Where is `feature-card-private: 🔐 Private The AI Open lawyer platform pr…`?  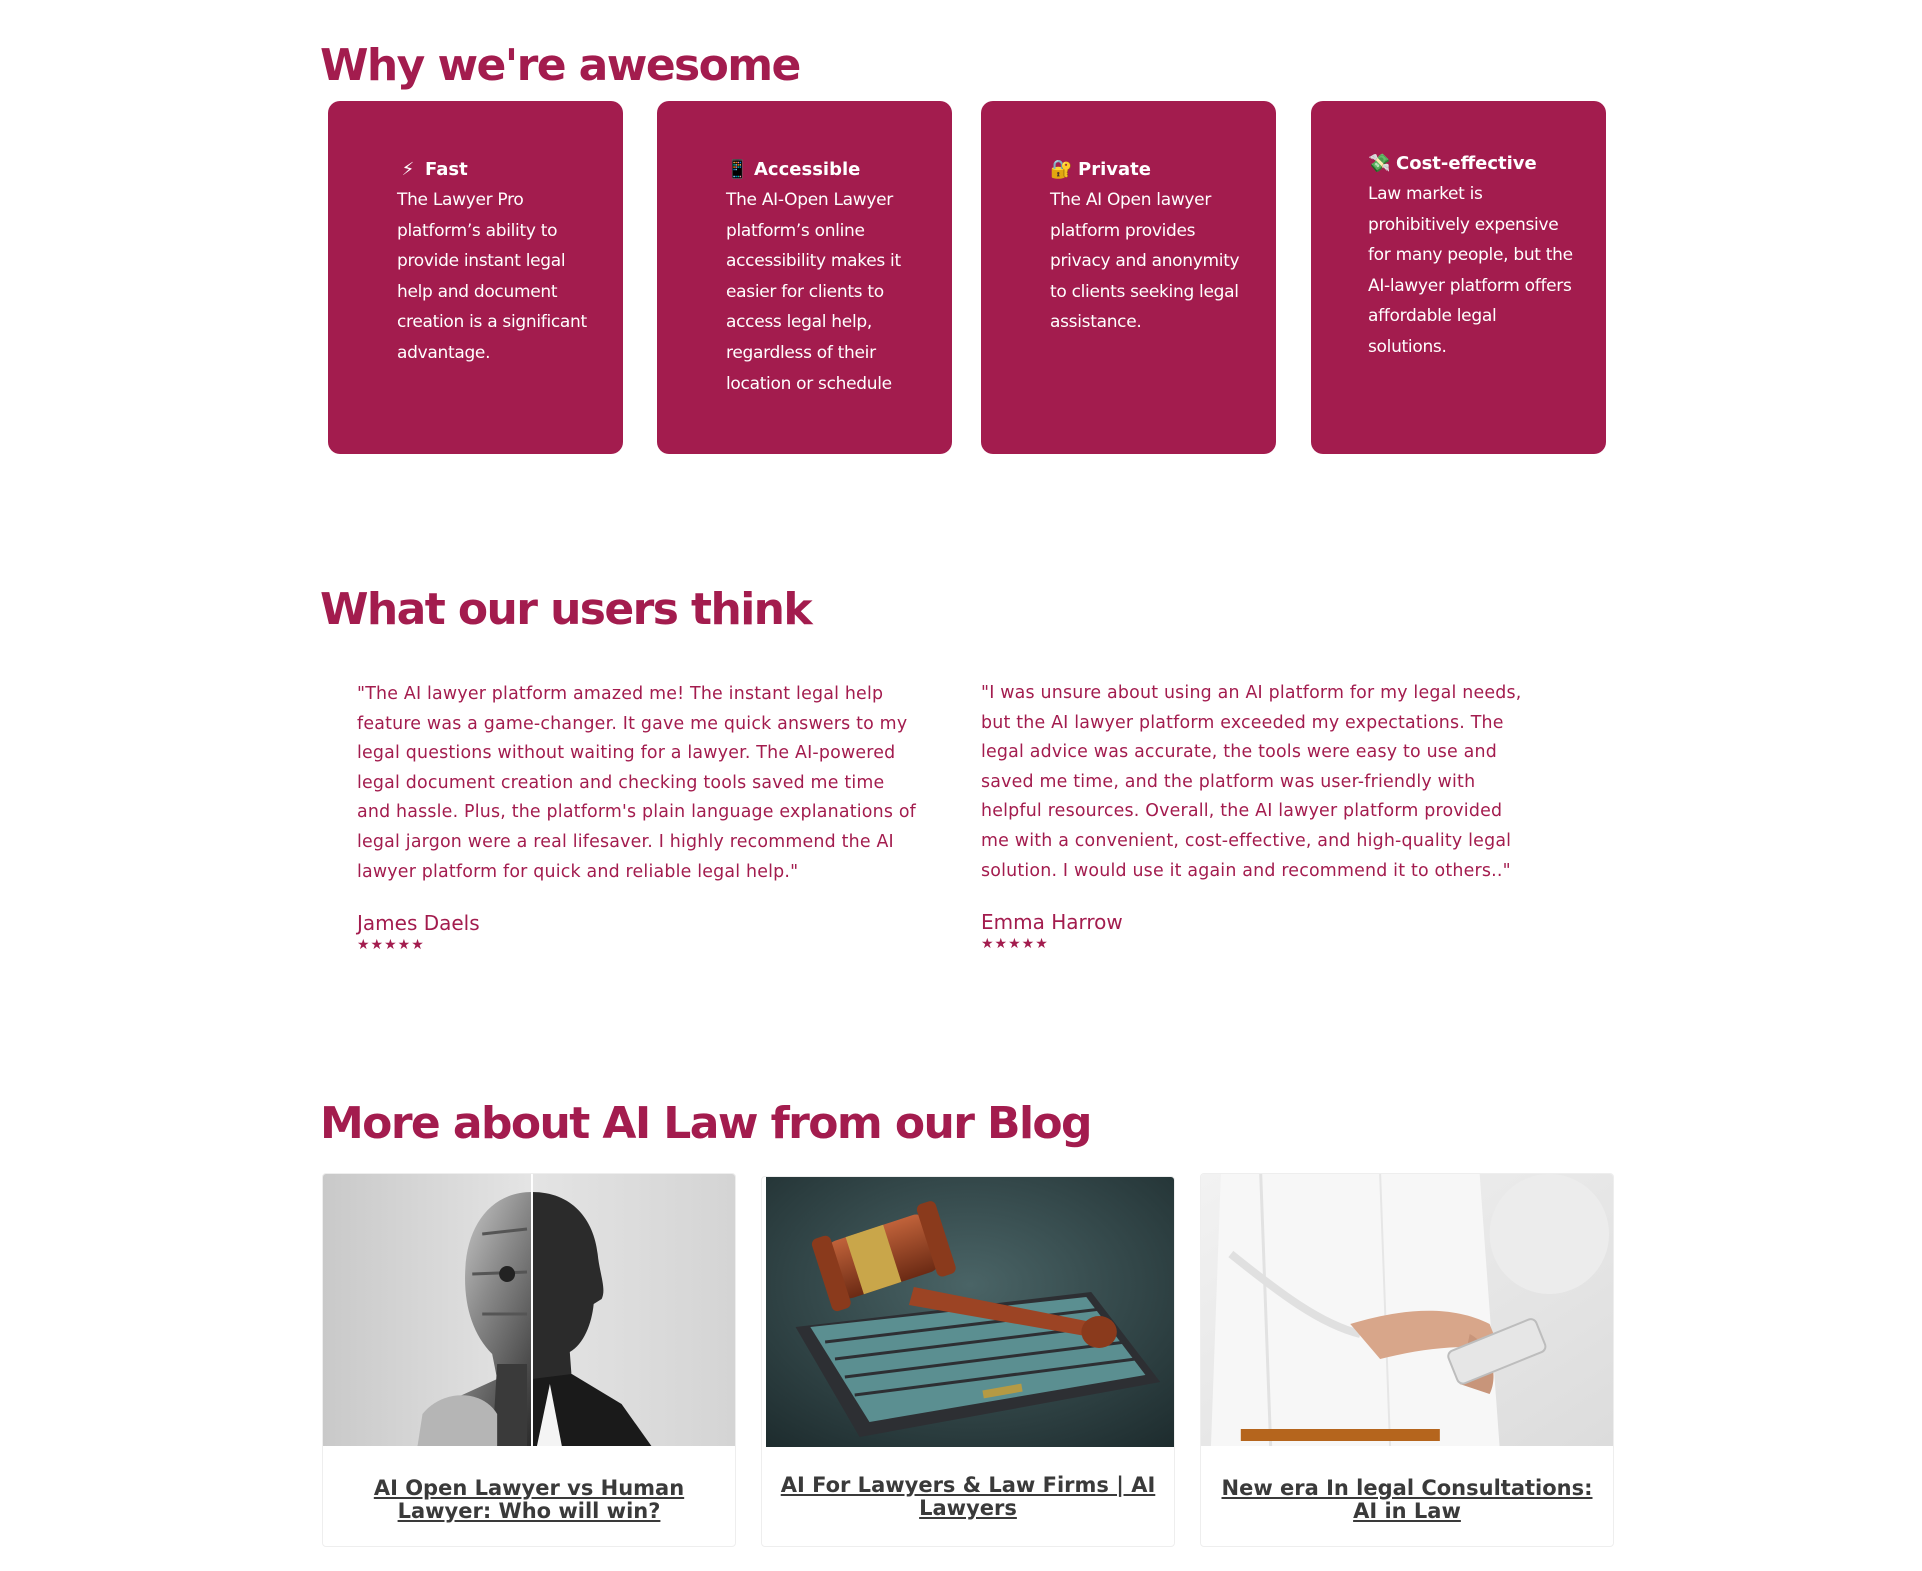
feature-card-private: 🔐 Private The AI Open lawyer platform pr… is located at coordinates (1128, 277).